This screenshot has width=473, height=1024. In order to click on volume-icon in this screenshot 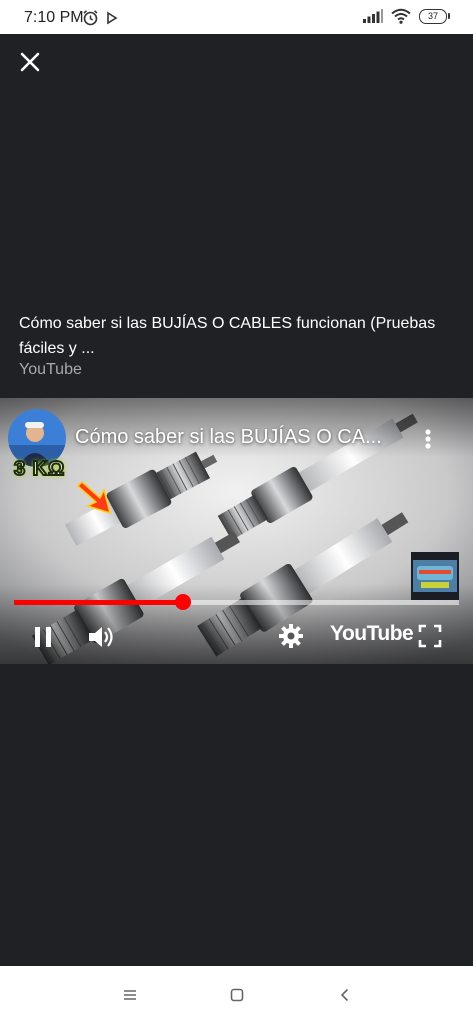, I will do `click(101, 637)`.